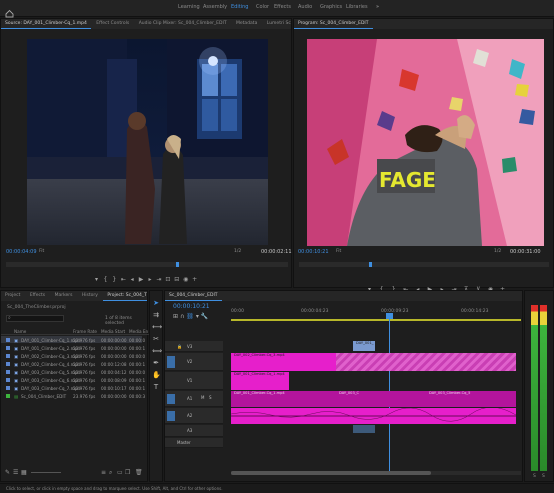 This screenshot has width=554, height=493. Describe the element at coordinates (156, 387) in the screenshot. I see `type-tool-icon: T` at that location.